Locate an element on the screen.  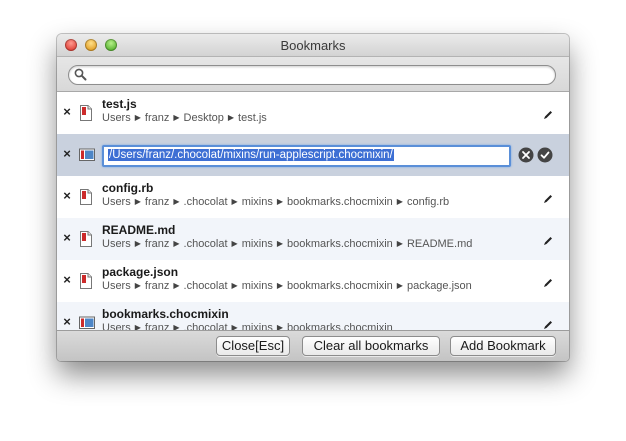
bookmark-name: package.json is located at coordinates (140, 272).